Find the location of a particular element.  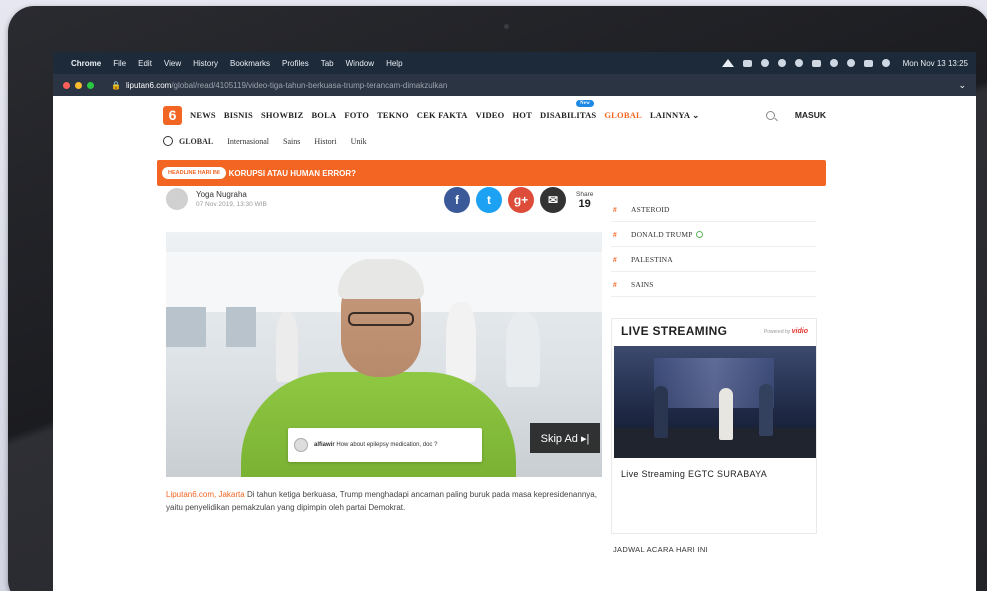

menu-help: Help is located at coordinates (394, 63).